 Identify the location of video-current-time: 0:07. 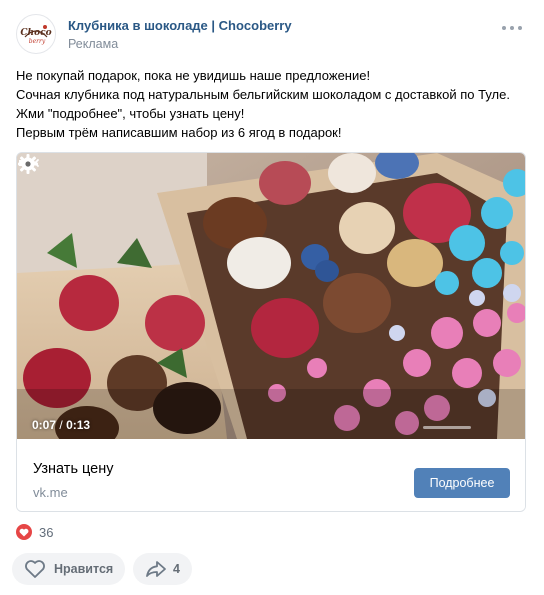
(44, 425).